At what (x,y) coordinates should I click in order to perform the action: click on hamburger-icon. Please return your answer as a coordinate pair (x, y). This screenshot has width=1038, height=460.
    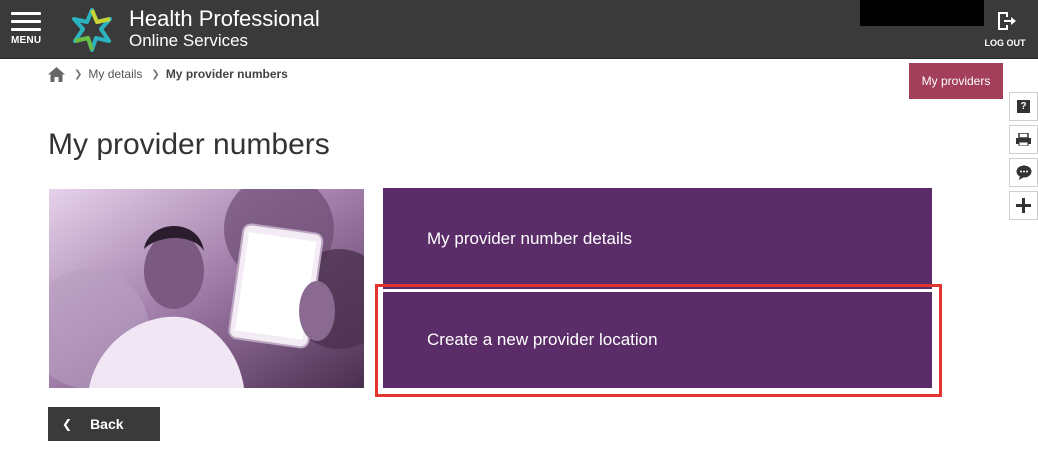
    Looking at the image, I should click on (26, 24).